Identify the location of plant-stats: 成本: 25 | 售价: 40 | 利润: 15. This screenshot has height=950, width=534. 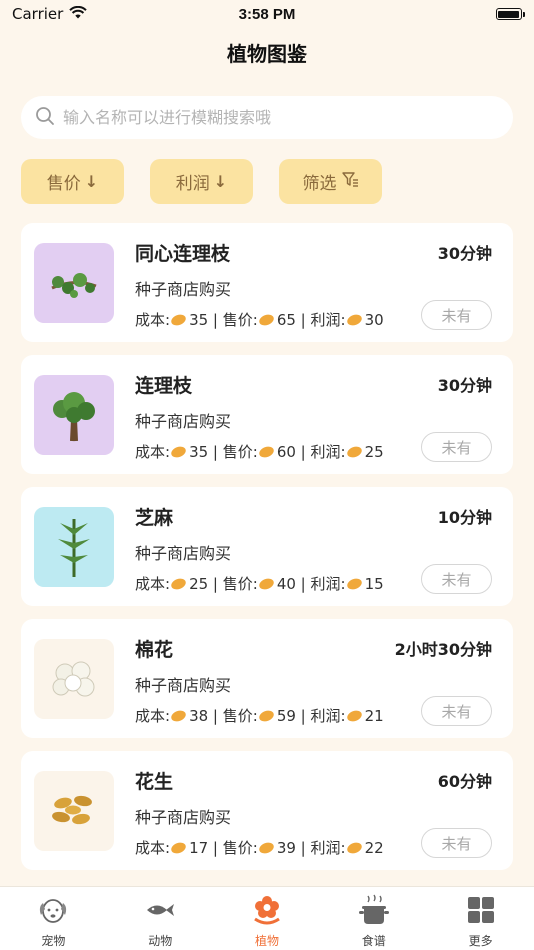
(259, 584).